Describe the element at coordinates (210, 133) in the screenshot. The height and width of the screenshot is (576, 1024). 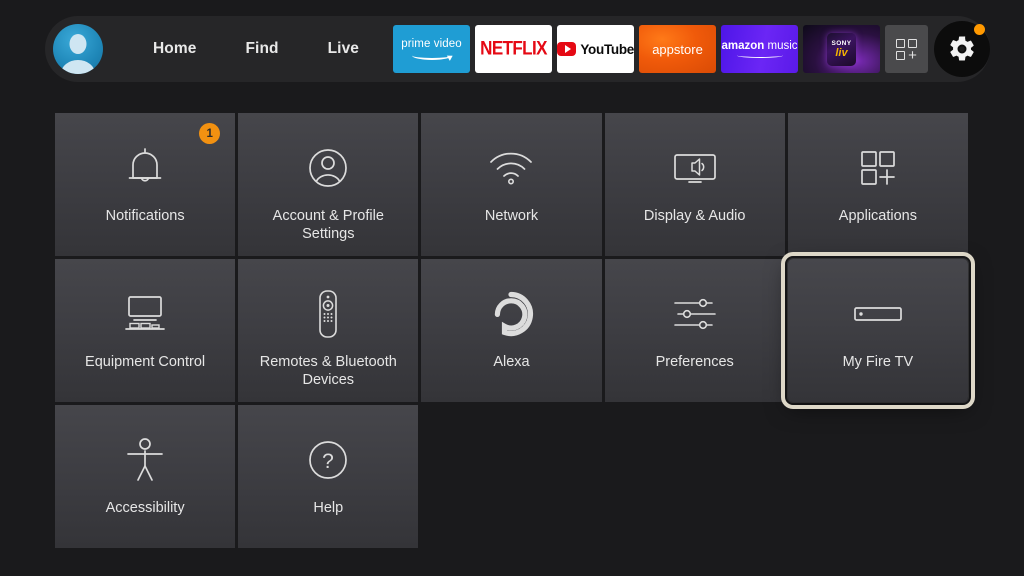
I see `notifications-badge: 1` at that location.